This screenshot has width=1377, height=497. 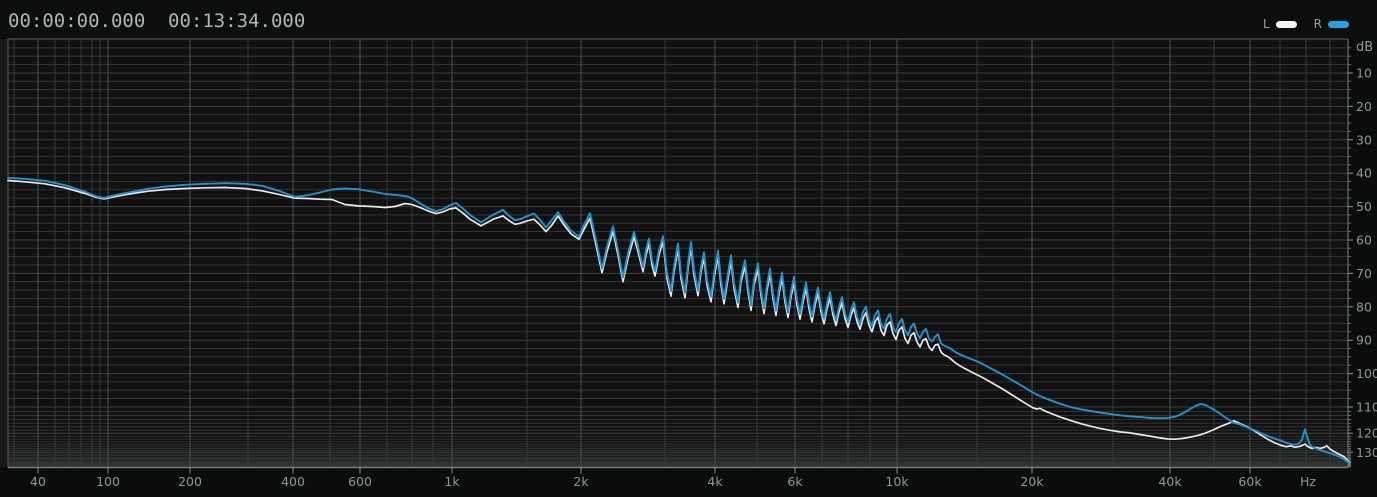 I want to click on y-axis-tick-label: 120, so click(x=1366, y=433).